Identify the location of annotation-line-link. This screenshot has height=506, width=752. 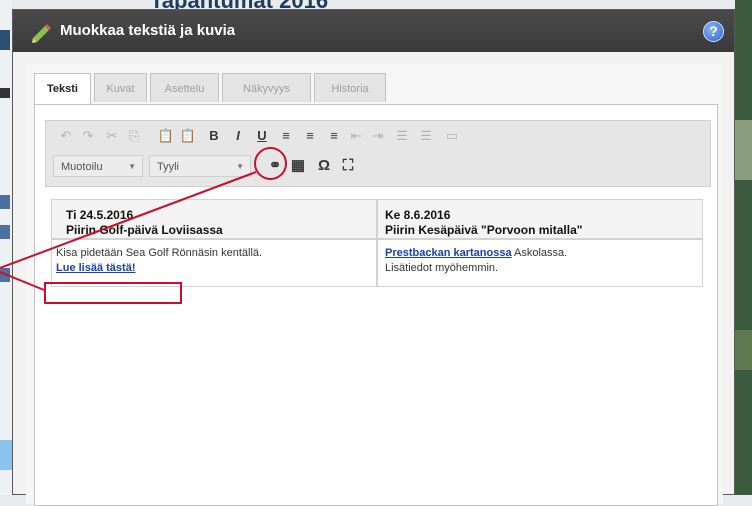
(128, 220).